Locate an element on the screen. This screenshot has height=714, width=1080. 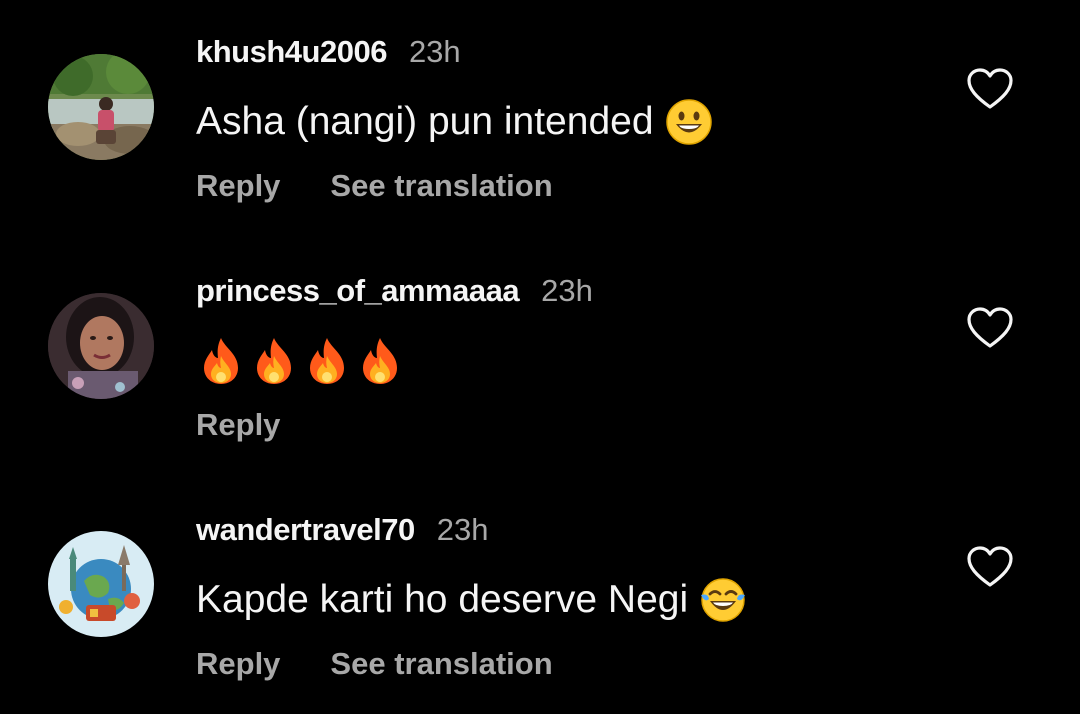
comment-text-content: Asha (nangi) pun intended is located at coordinates (425, 121).